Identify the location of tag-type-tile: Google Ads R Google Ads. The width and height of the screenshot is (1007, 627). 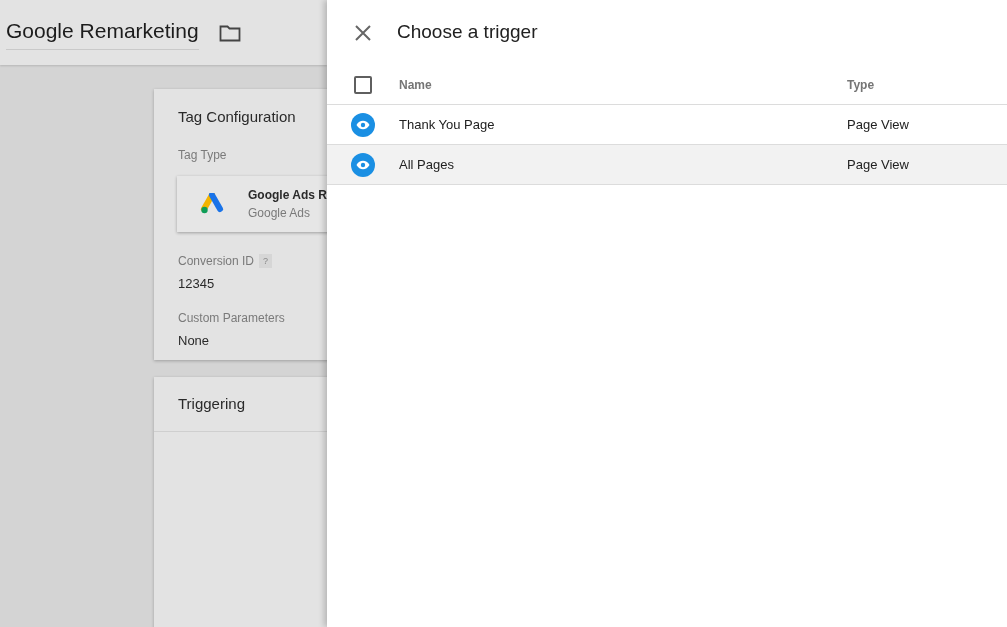
(252, 203).